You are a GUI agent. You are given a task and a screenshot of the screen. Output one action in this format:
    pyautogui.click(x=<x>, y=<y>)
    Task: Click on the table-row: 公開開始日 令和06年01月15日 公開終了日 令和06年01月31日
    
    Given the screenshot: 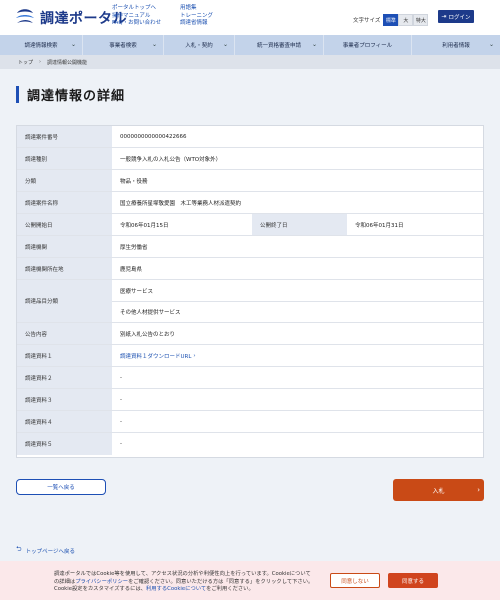 What is the action you would take?
    pyautogui.click(x=250, y=225)
    